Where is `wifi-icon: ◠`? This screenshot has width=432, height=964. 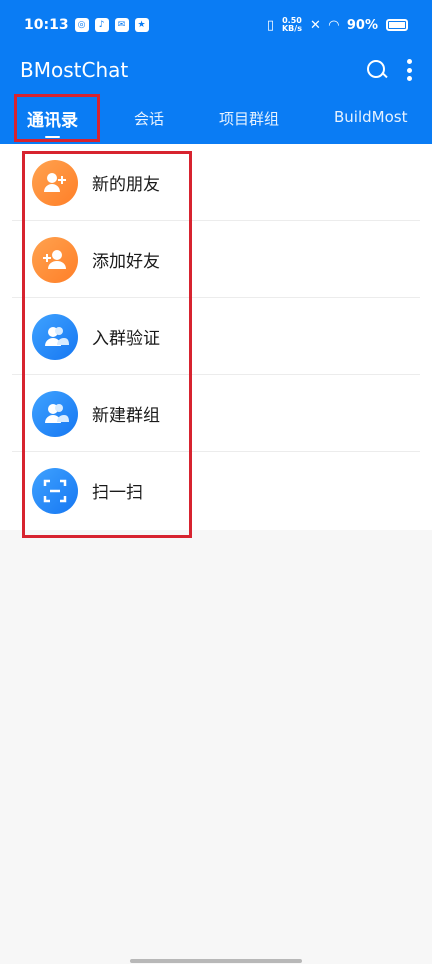
wifi-icon: ◠ is located at coordinates (333, 25).